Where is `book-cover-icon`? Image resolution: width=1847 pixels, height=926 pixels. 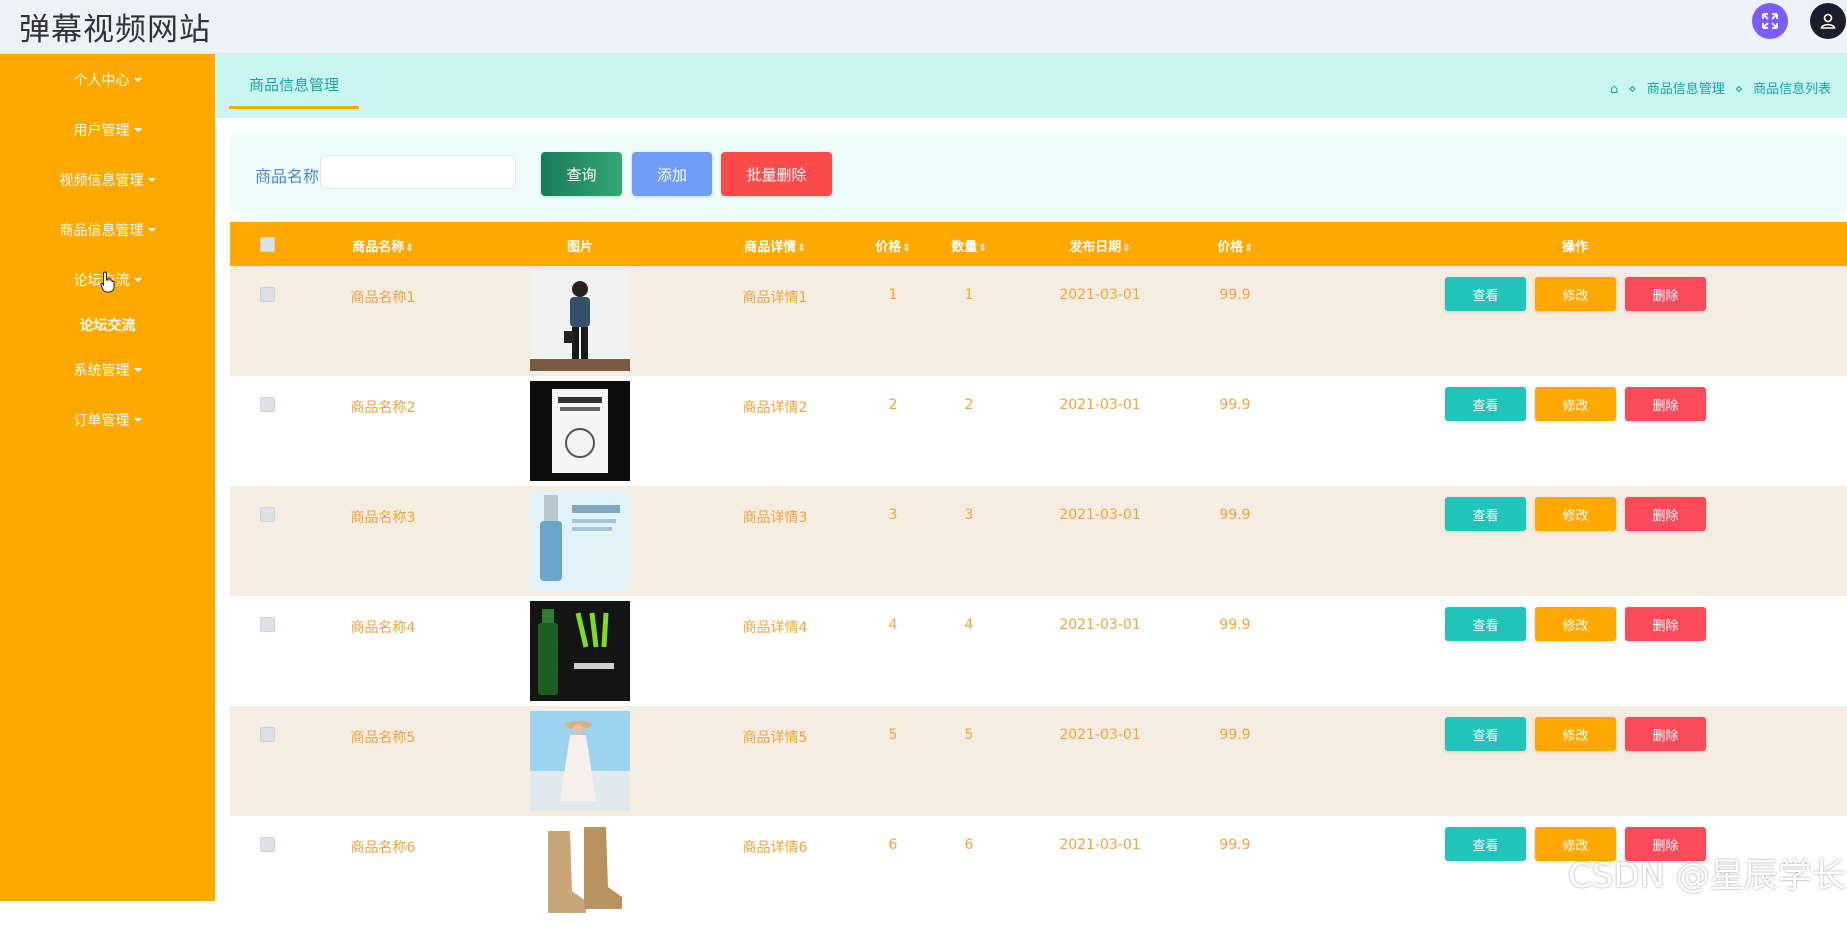 book-cover-icon is located at coordinates (580, 431).